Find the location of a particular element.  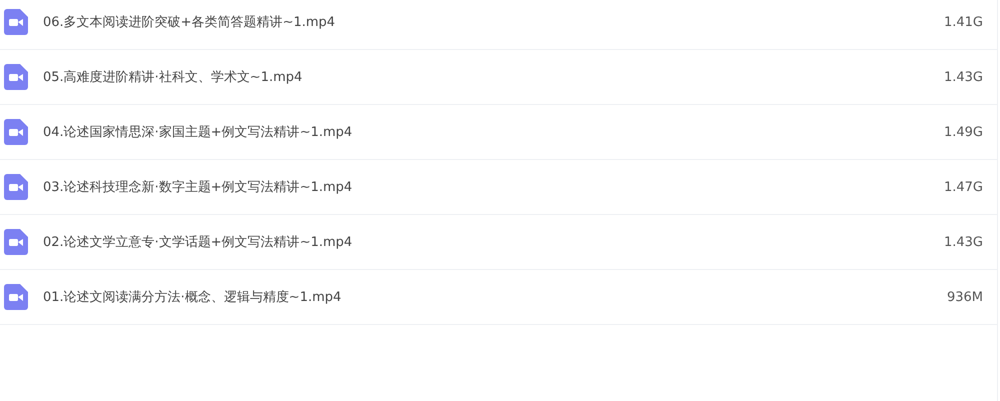

file-name: 05.高难度进阶精讲·社科文、学术文~1.mp4 is located at coordinates (493, 77).